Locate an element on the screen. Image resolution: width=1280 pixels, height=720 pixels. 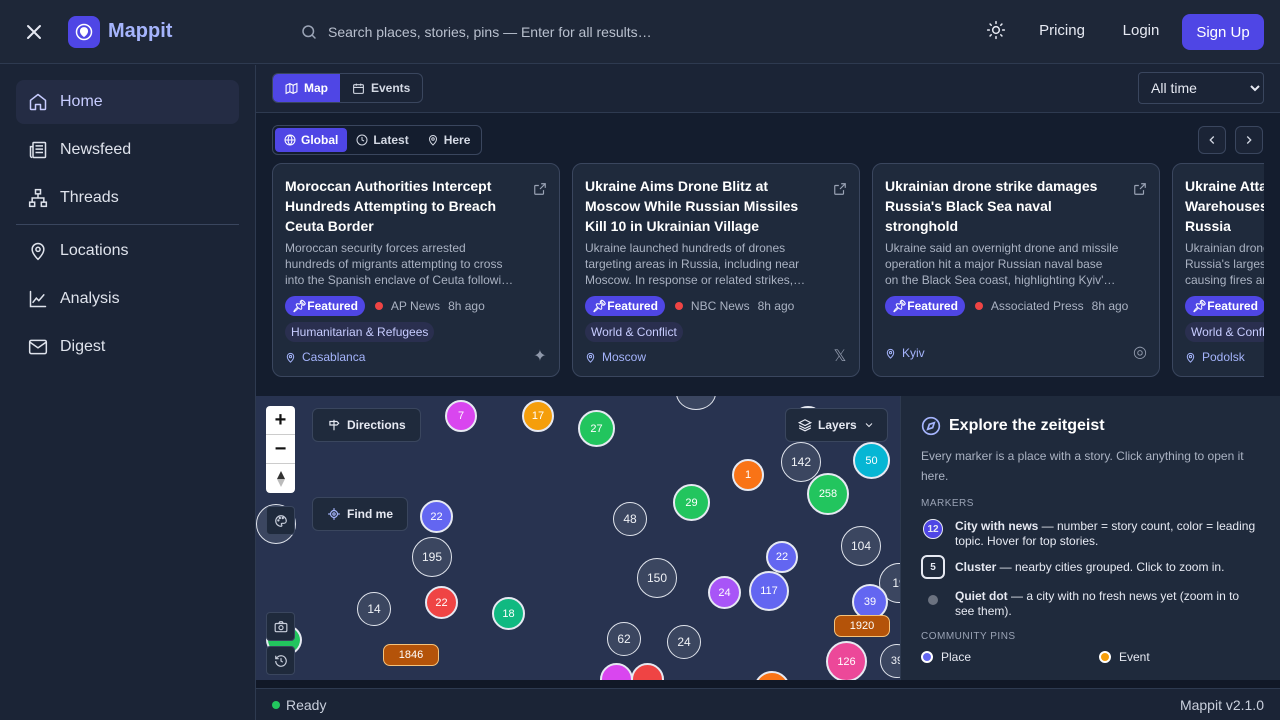
map-city-marker: 27 is located at coordinates (596, 428).